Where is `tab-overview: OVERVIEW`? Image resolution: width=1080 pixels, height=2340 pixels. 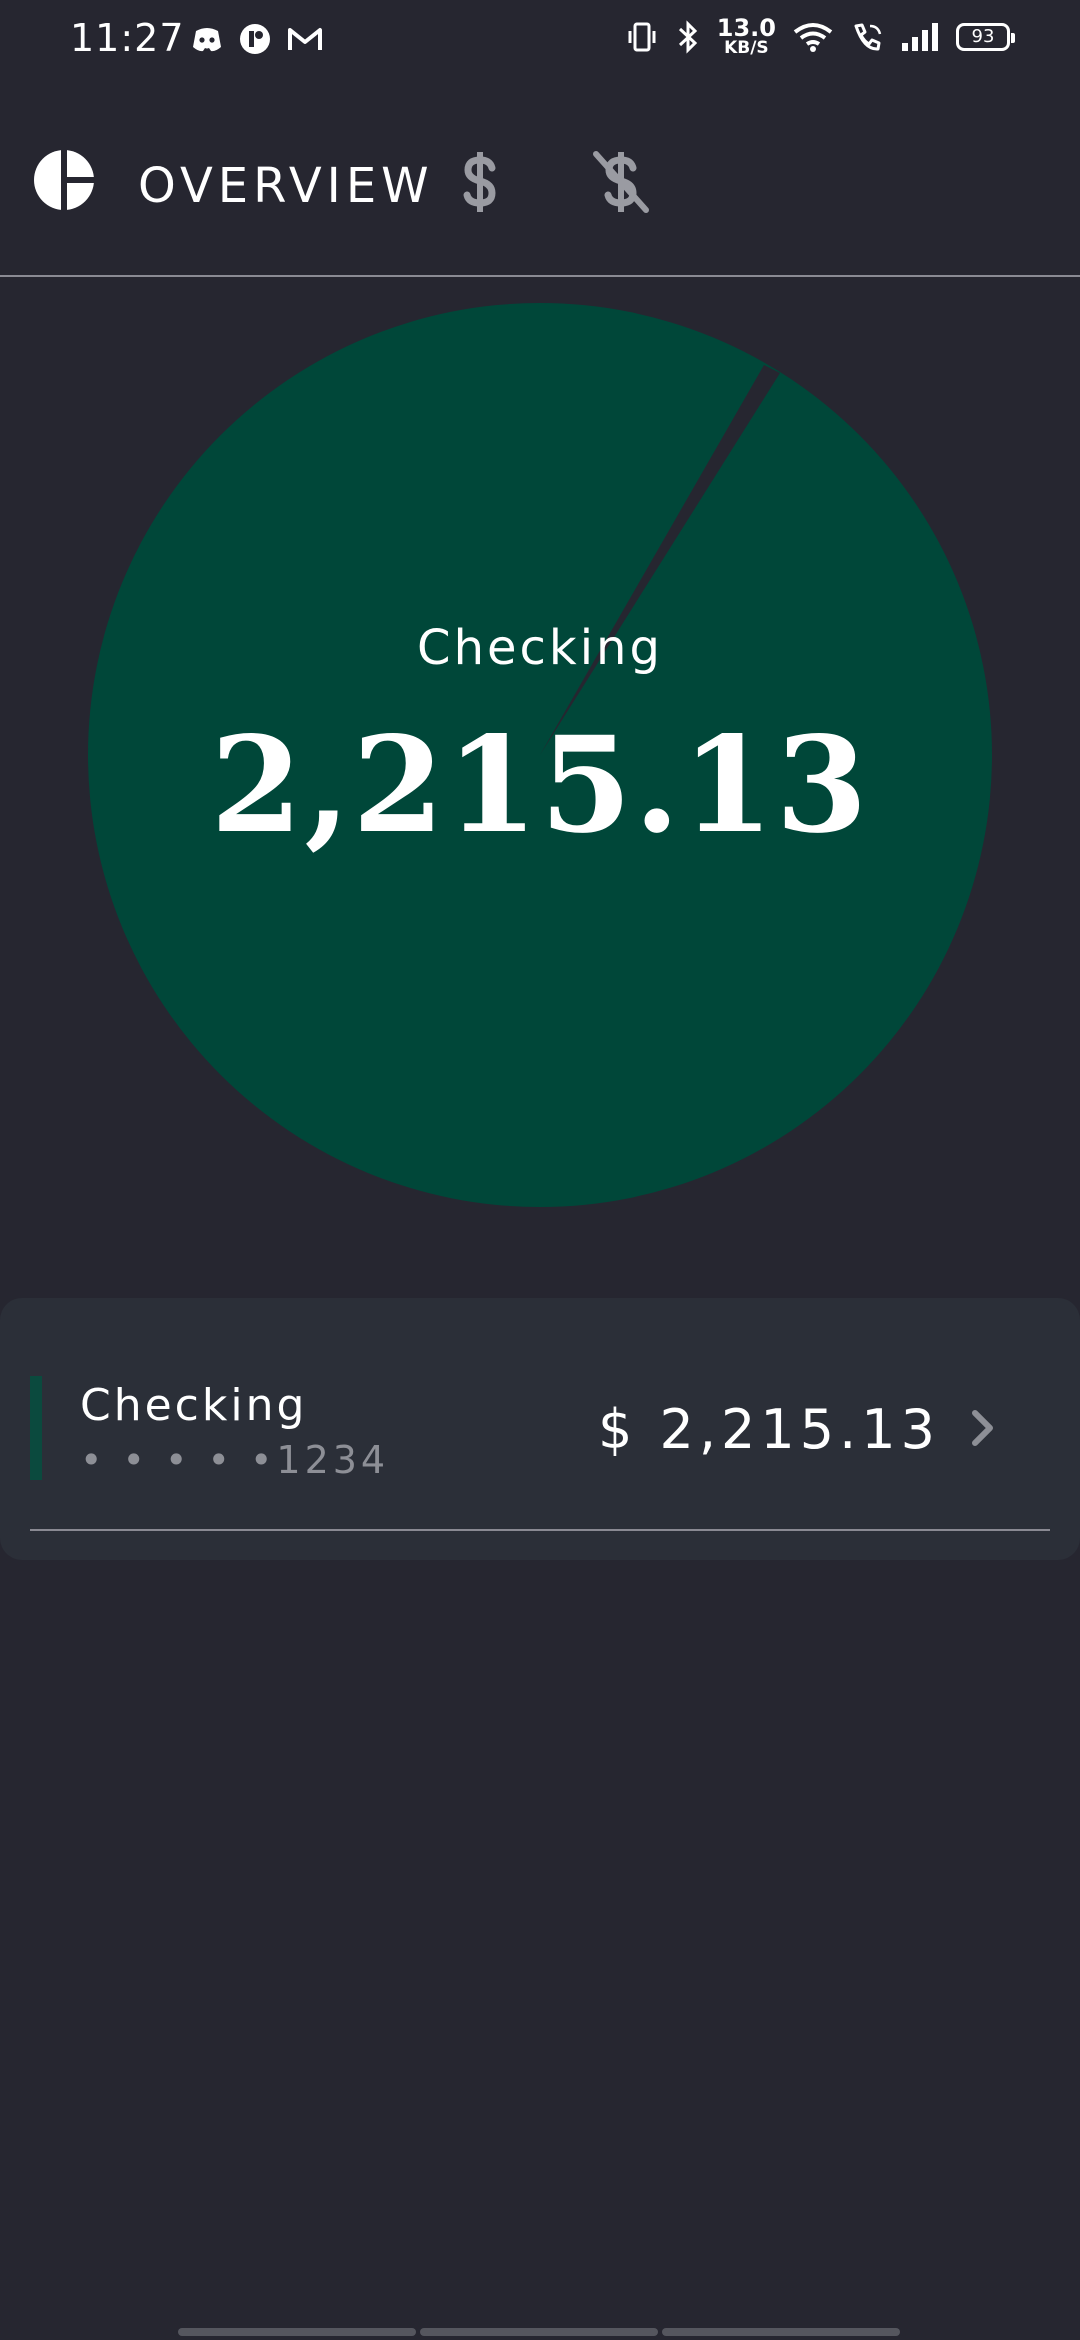 tab-overview: OVERVIEW is located at coordinates (286, 186).